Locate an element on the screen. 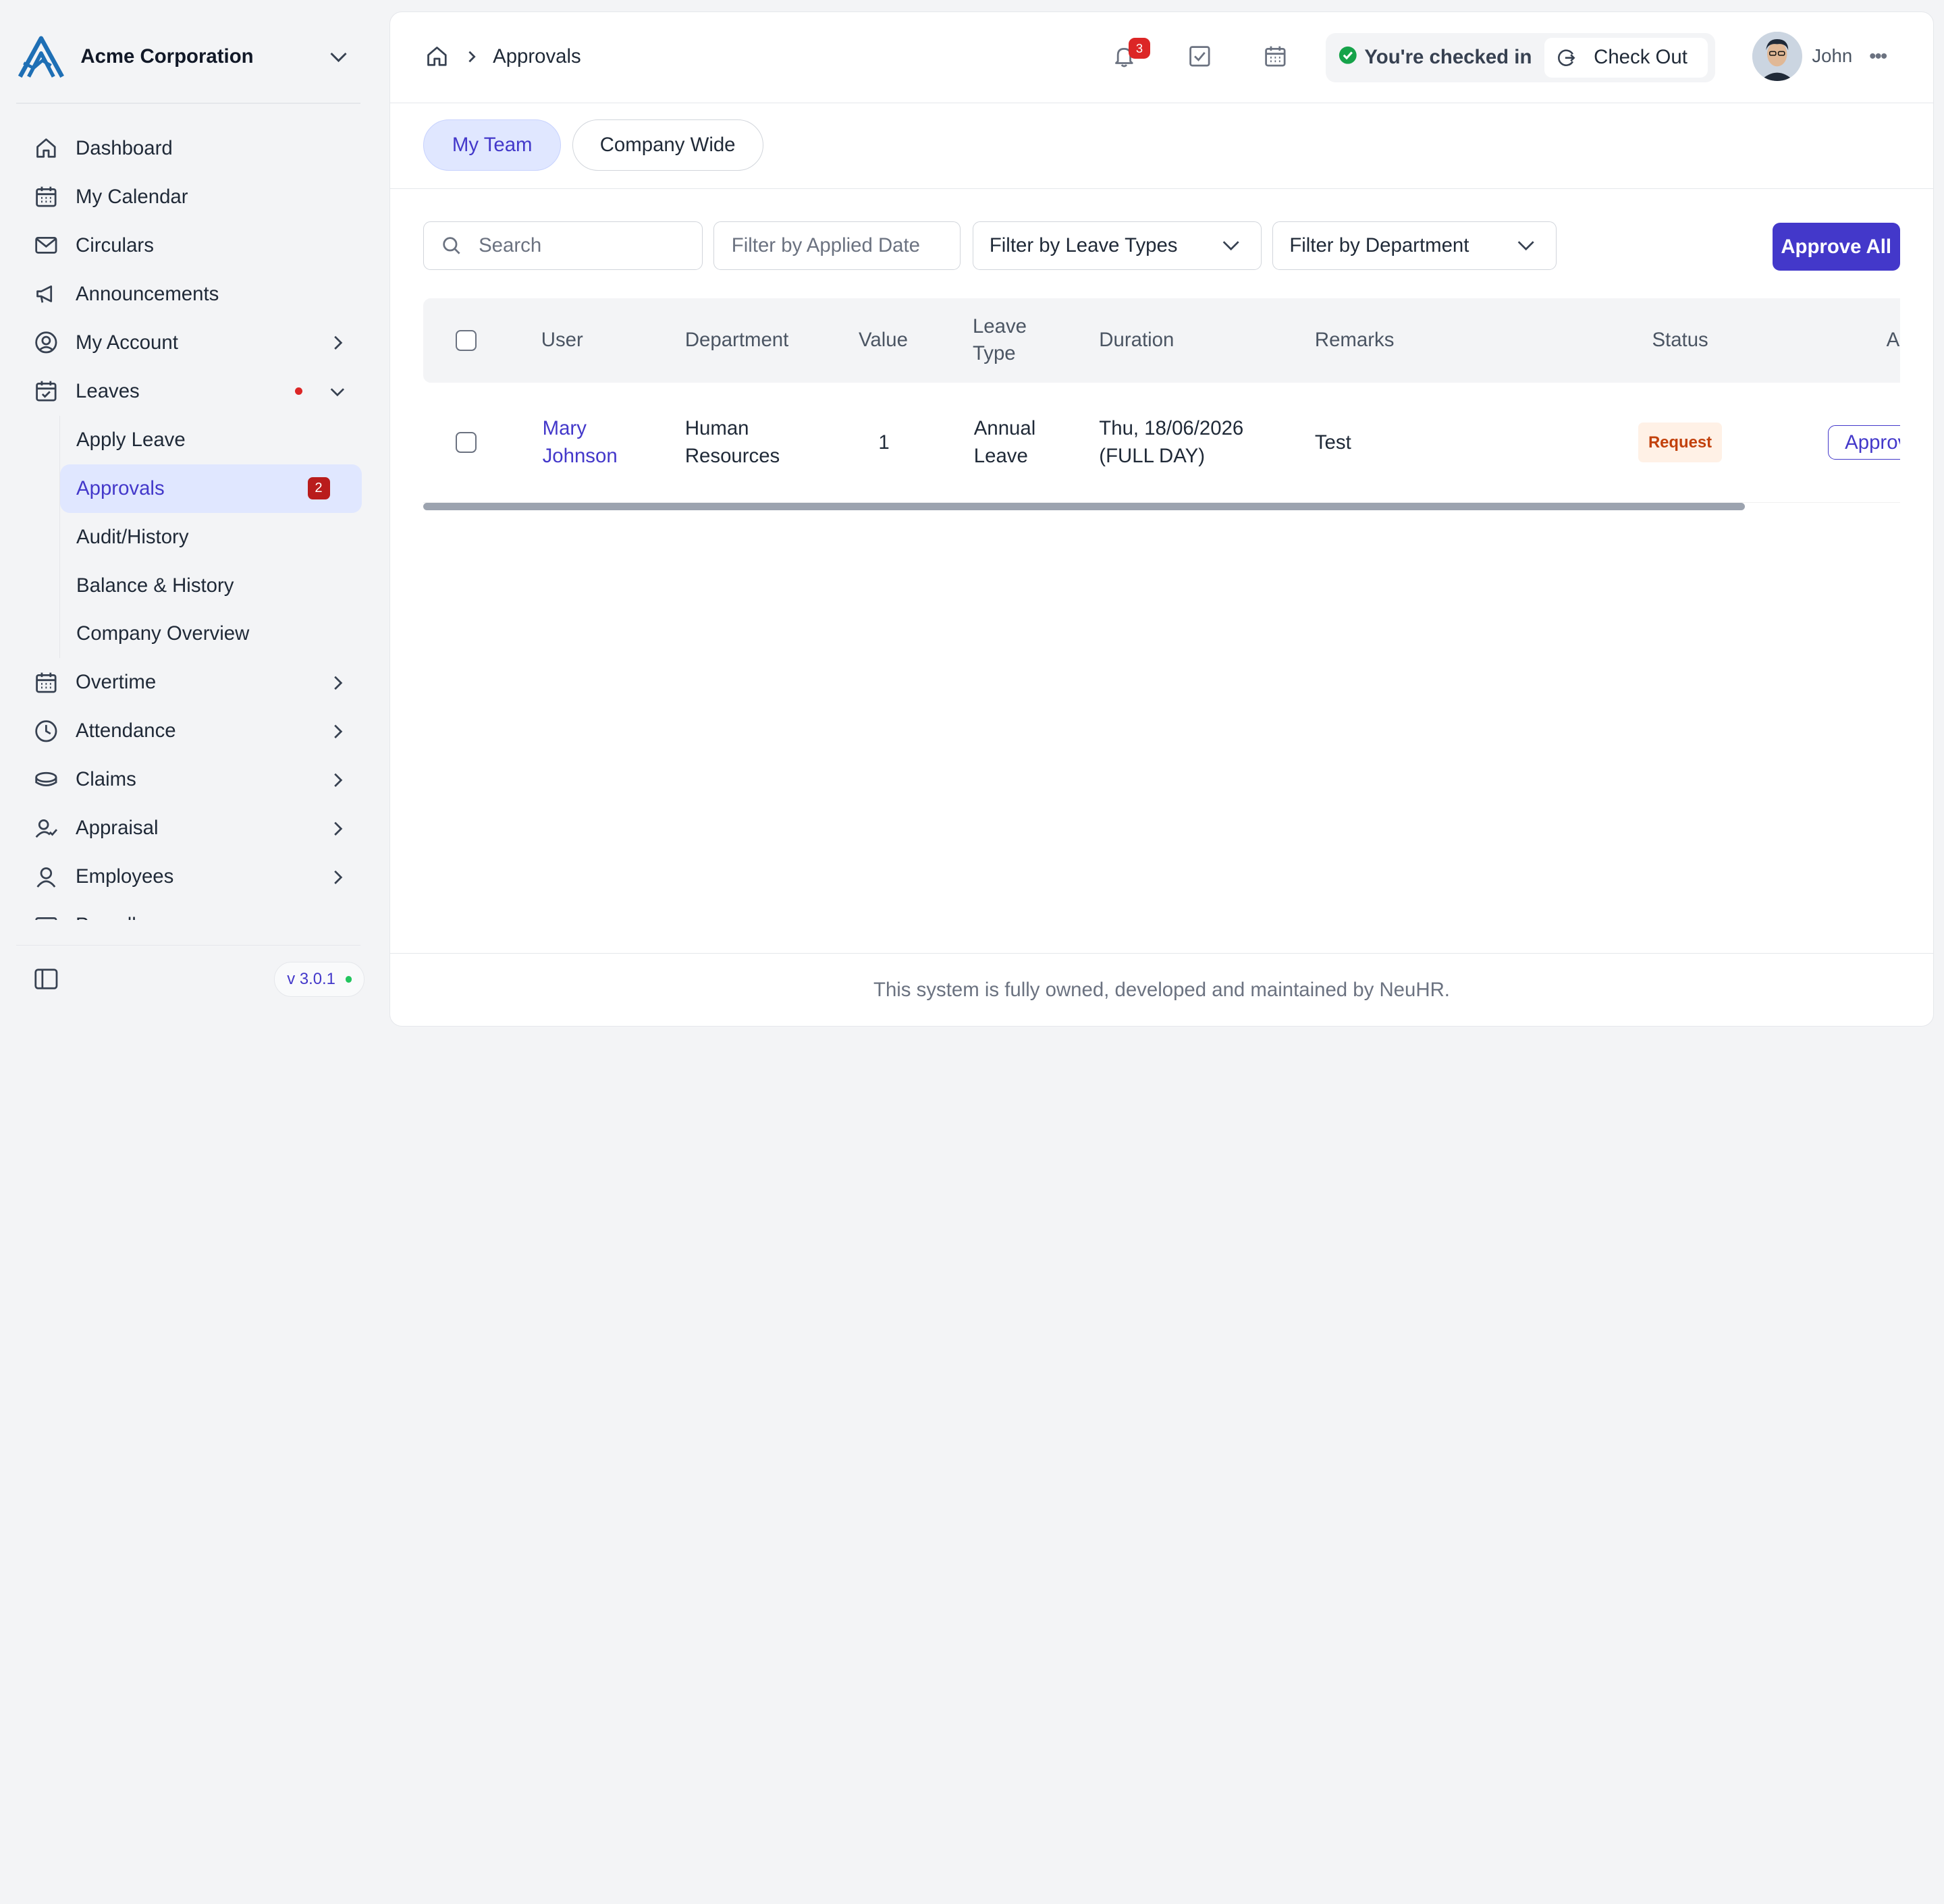  sidebar-item-label: Payroll is located at coordinates (211, 916).